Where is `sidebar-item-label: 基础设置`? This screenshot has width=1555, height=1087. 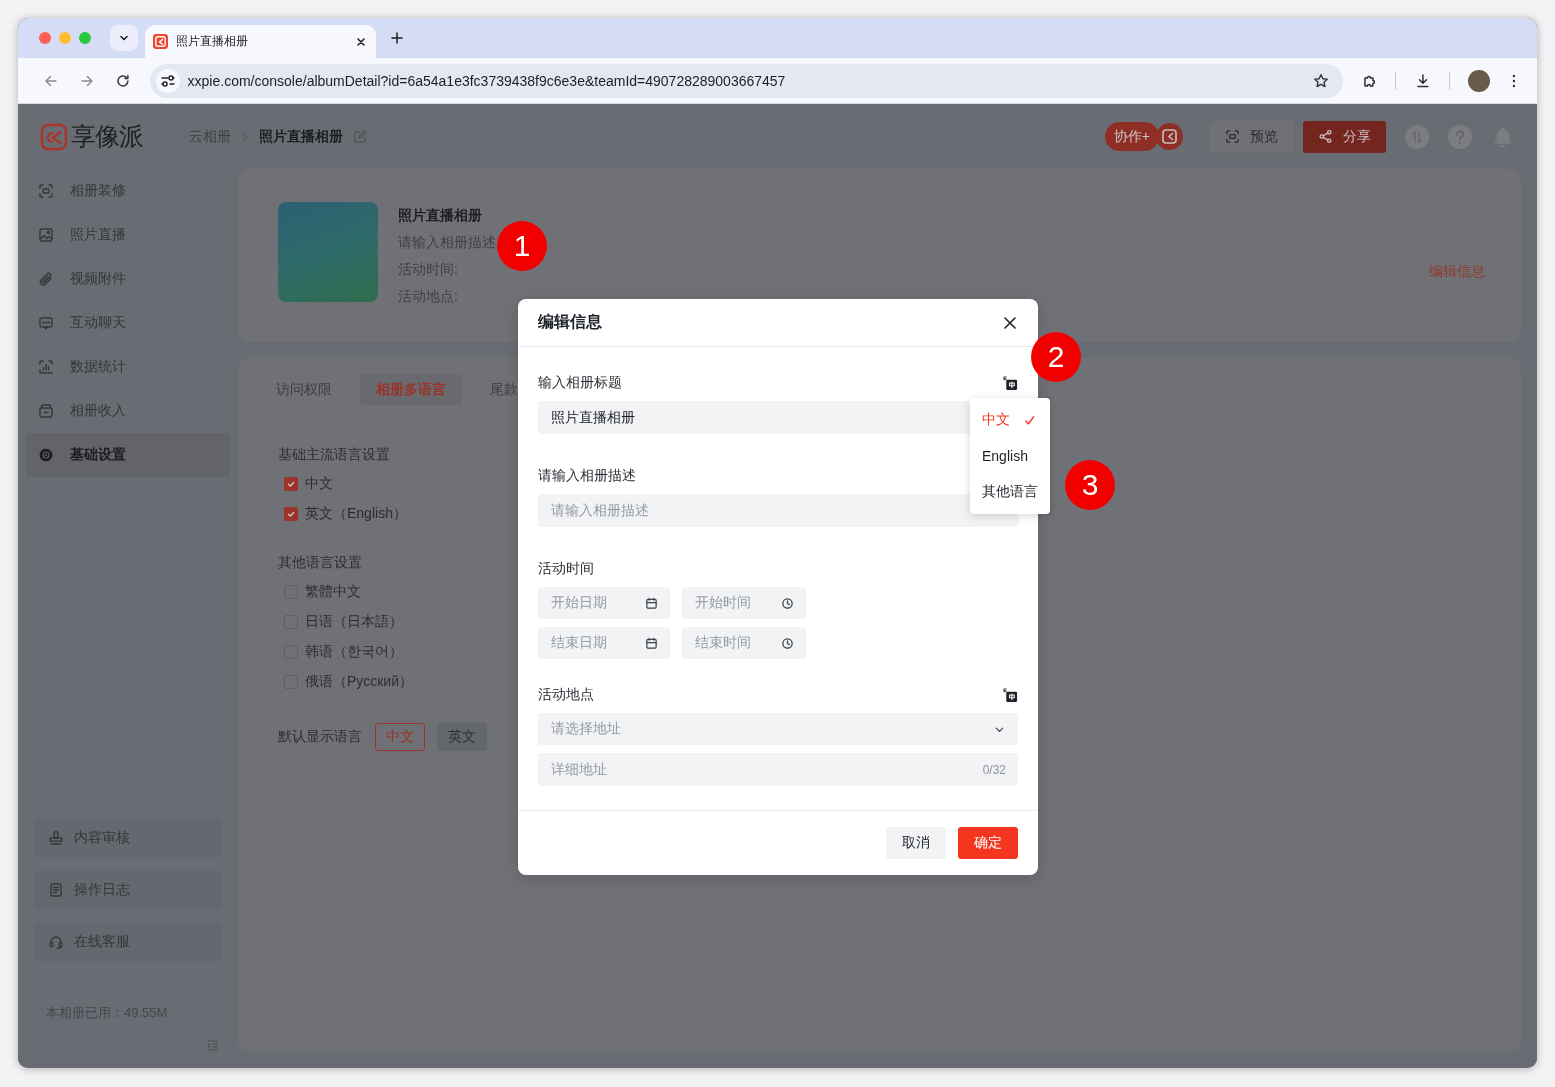 sidebar-item-label: 基础设置 is located at coordinates (98, 455).